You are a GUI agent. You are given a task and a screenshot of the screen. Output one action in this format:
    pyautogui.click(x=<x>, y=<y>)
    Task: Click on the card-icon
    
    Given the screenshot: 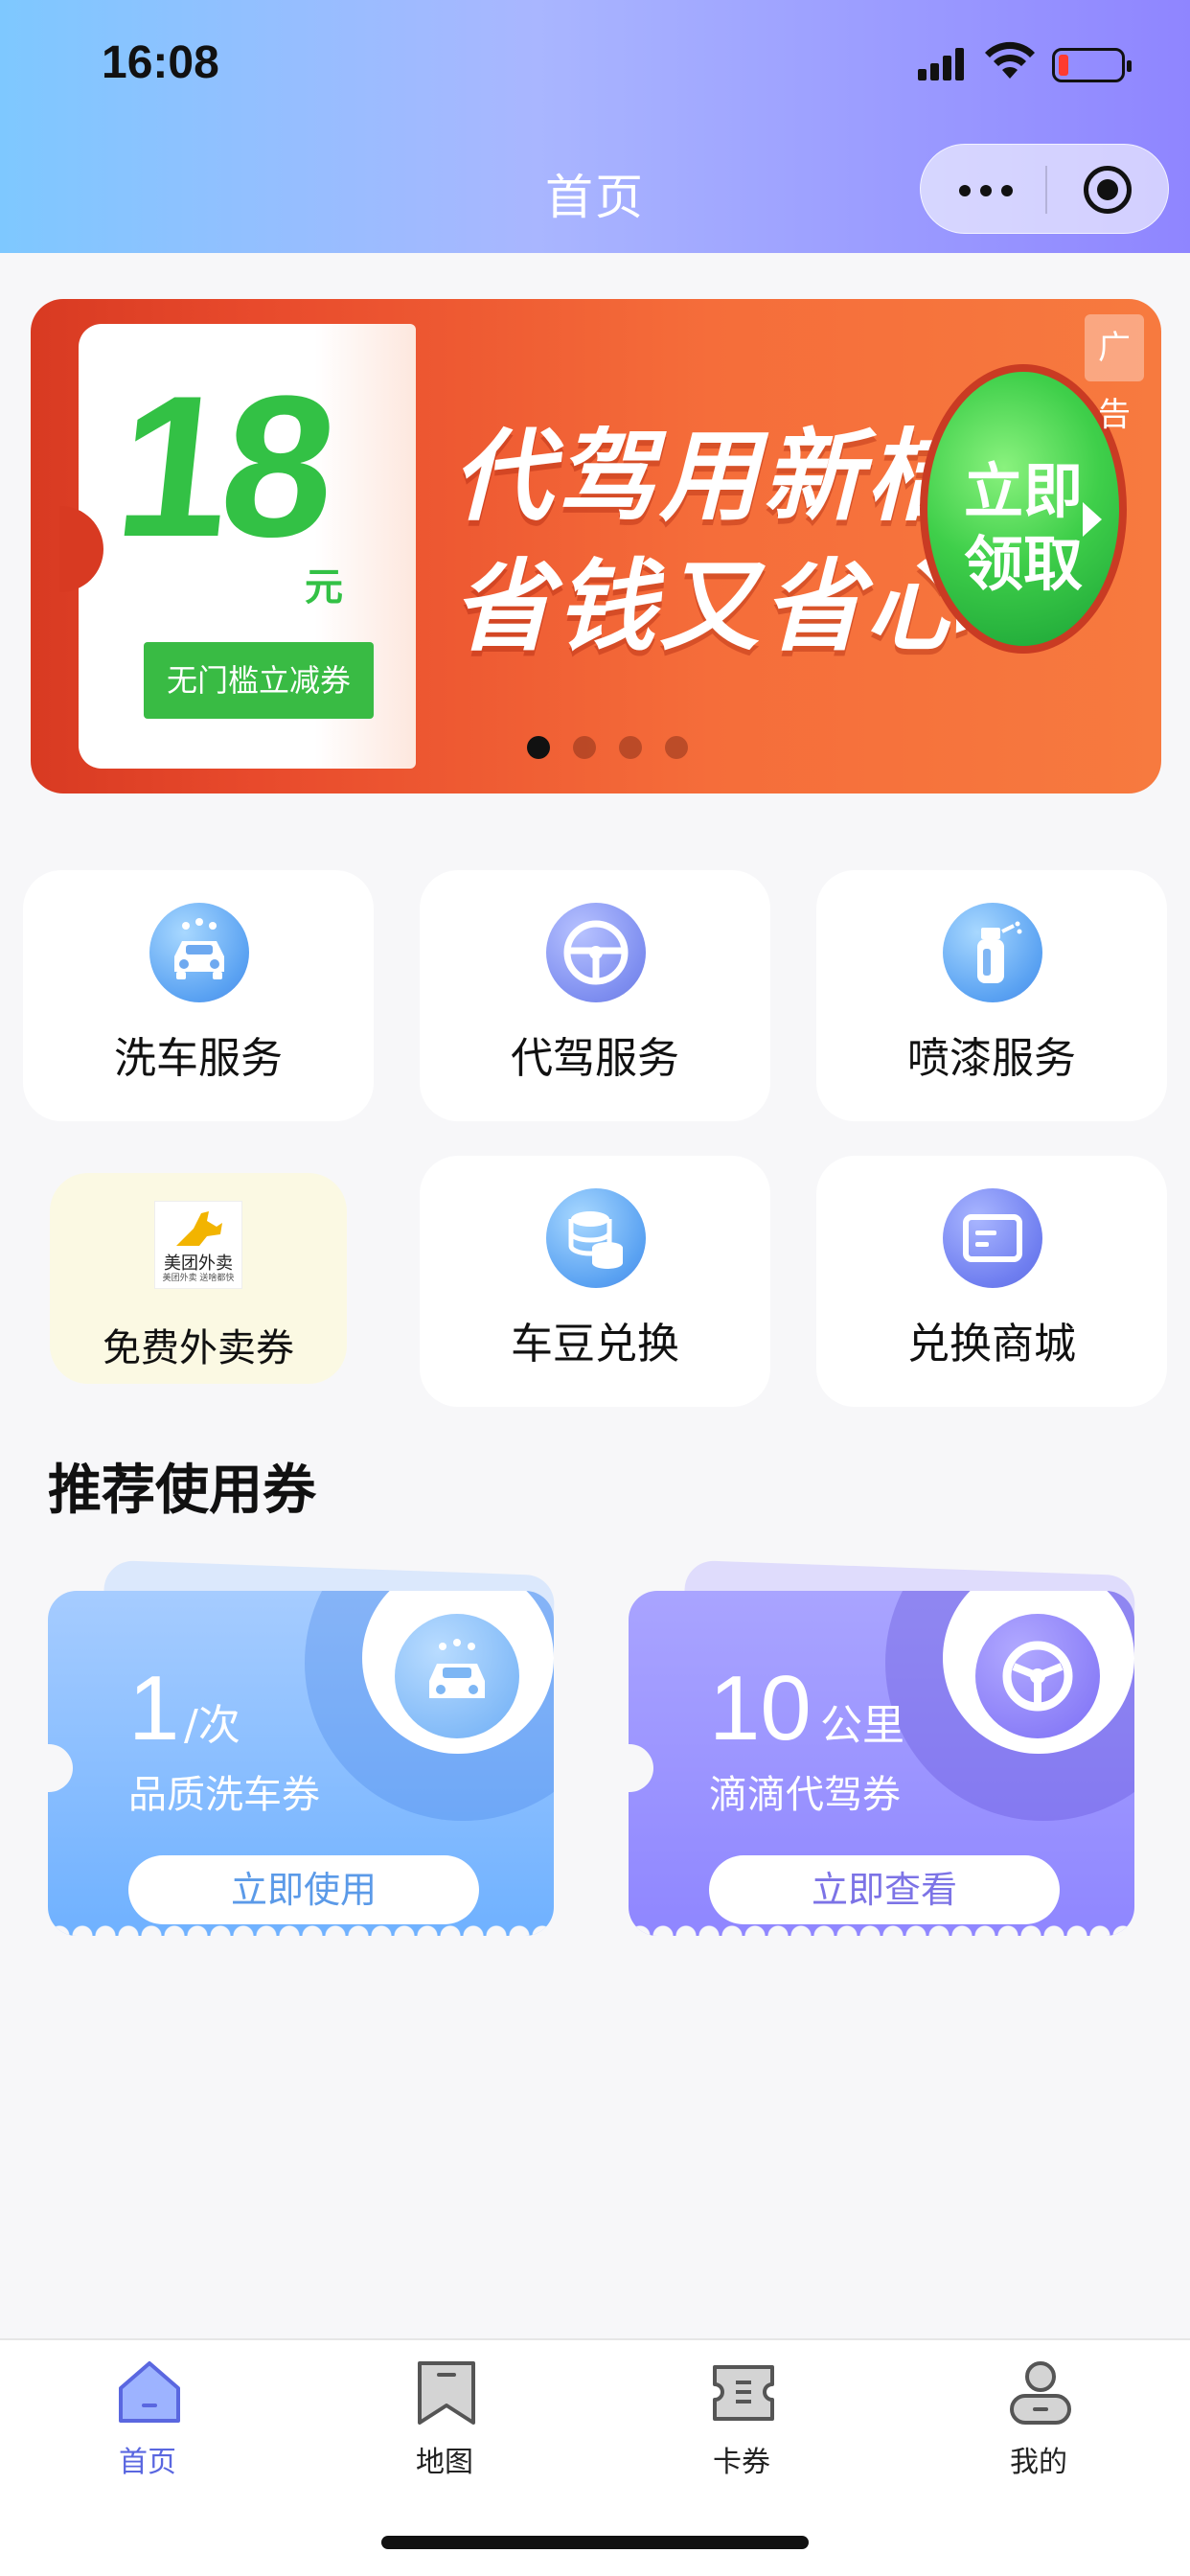 What is the action you would take?
    pyautogui.click(x=992, y=1238)
    